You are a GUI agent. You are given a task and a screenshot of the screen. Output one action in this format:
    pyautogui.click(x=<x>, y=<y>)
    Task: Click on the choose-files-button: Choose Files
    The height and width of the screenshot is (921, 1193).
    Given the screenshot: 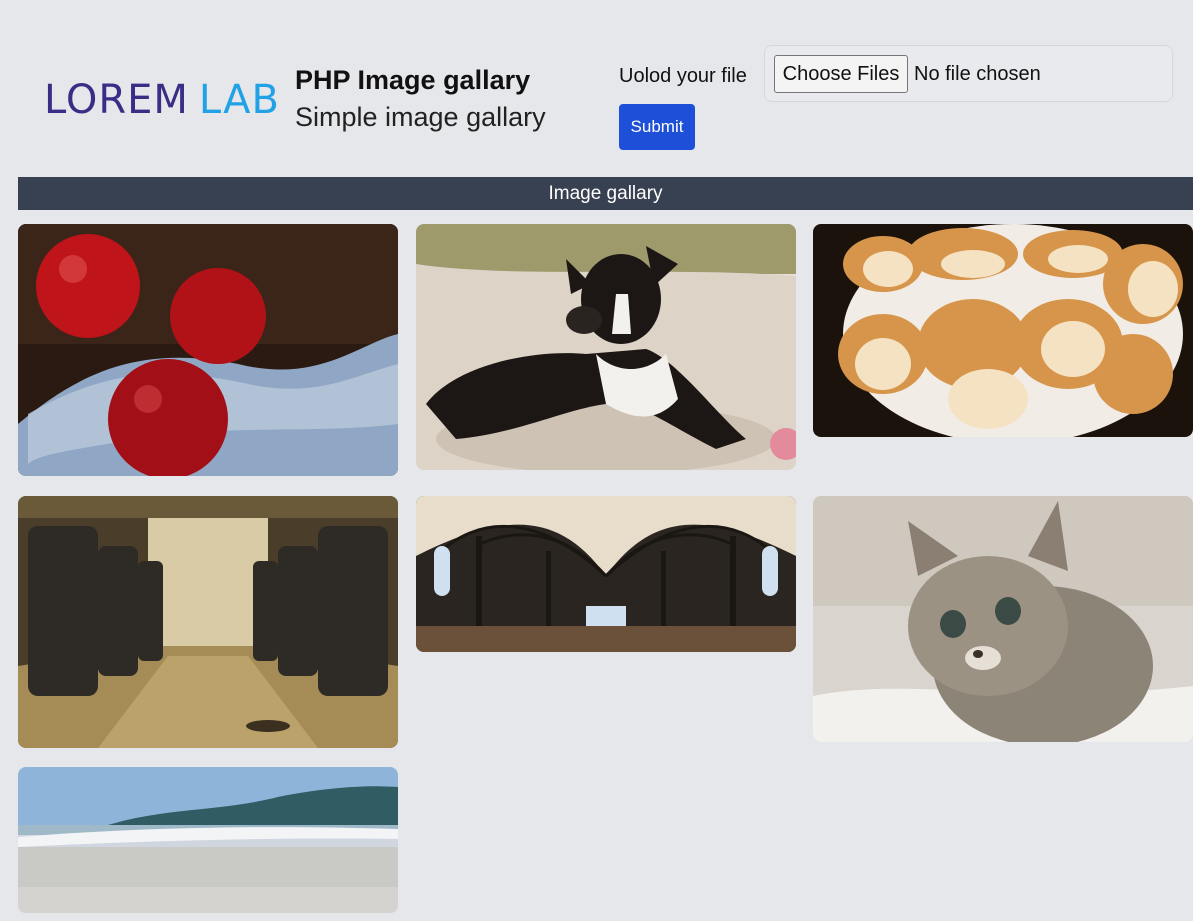 What is the action you would take?
    pyautogui.click(x=841, y=74)
    